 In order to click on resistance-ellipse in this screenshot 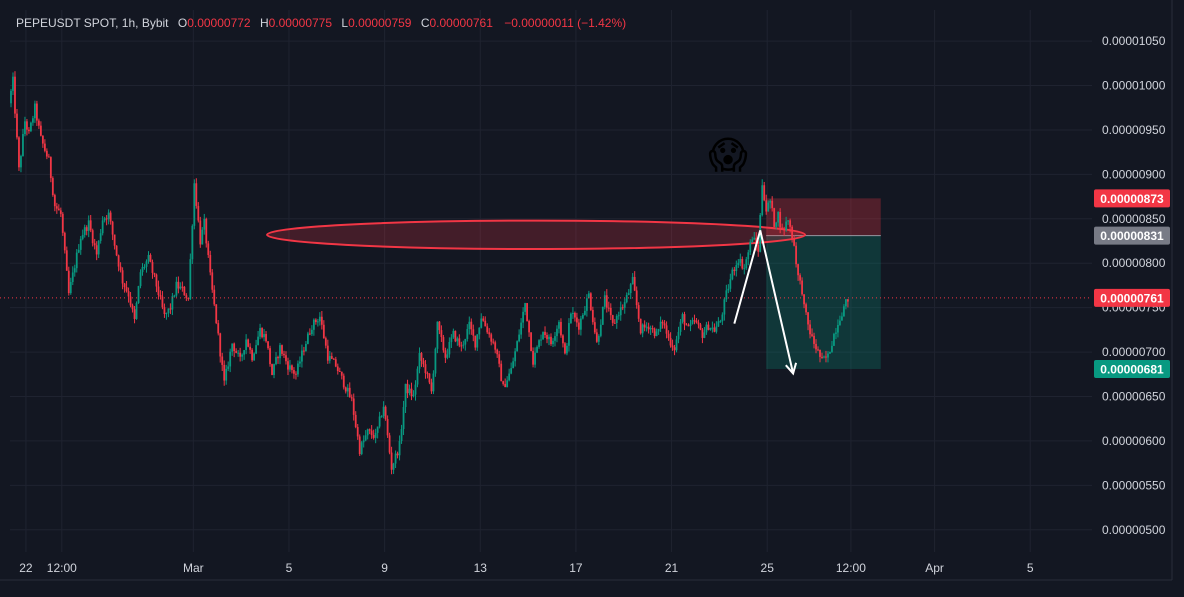, I will do `click(536, 235)`.